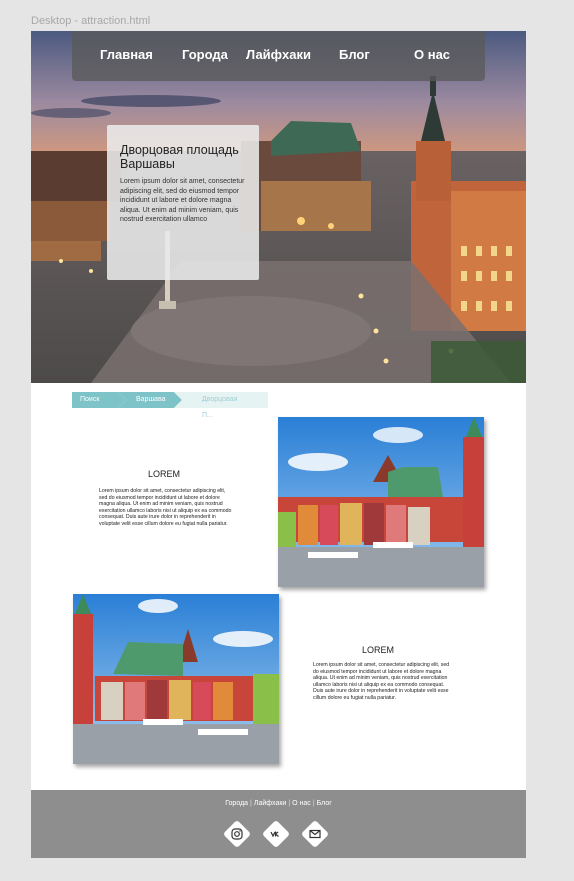 This screenshot has height=881, width=574. What do you see at coordinates (432, 54) in the screenshot?
I see `nav-item-about: О нас` at bounding box center [432, 54].